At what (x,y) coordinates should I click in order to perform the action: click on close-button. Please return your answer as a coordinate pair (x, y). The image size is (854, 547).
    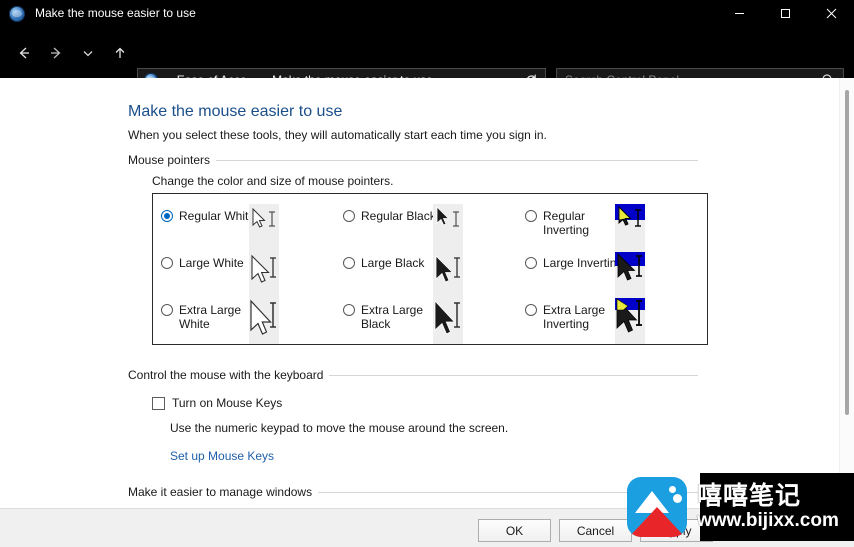
    Looking at the image, I should click on (831, 13).